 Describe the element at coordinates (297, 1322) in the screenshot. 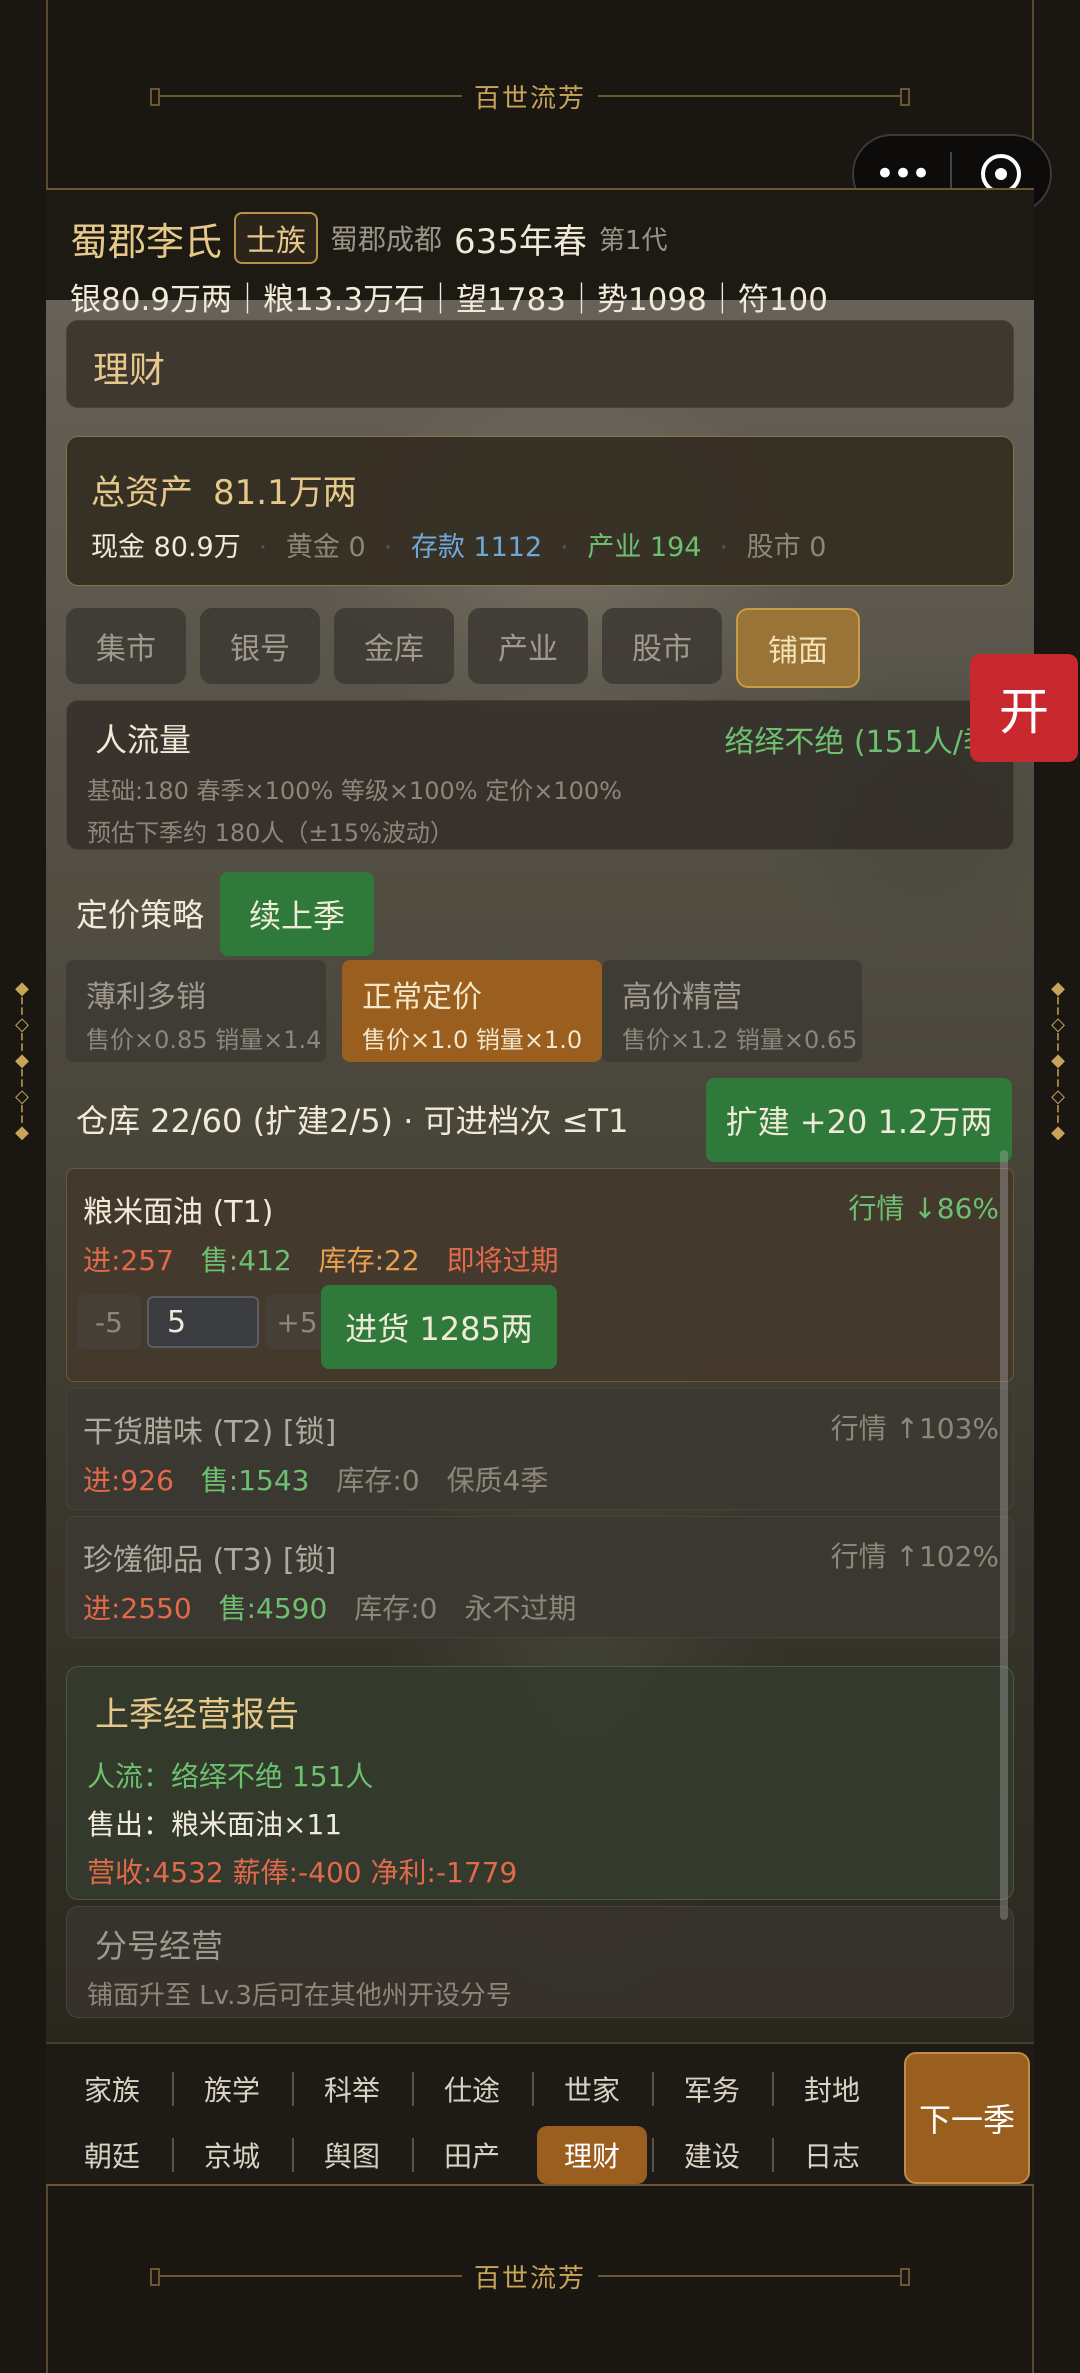

I see `plus-five-button: +5` at that location.